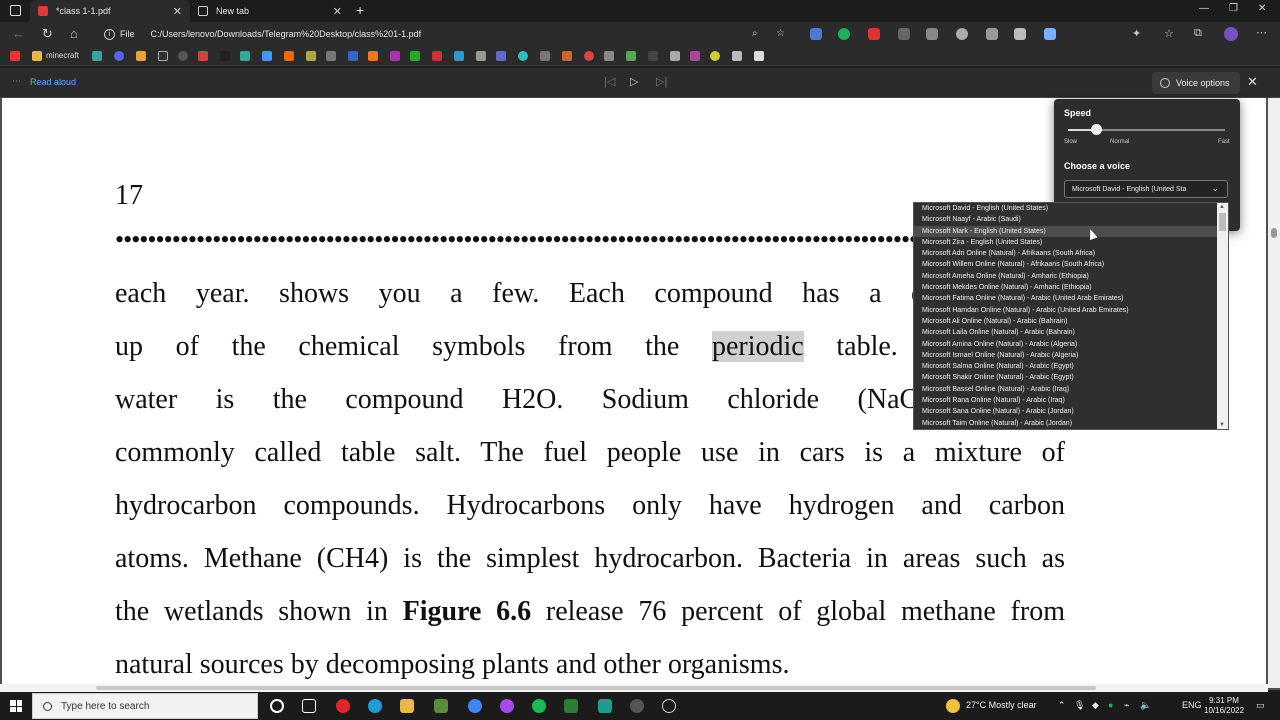 The height and width of the screenshot is (720, 1280). I want to click on file-explorer-icon, so click(407, 706).